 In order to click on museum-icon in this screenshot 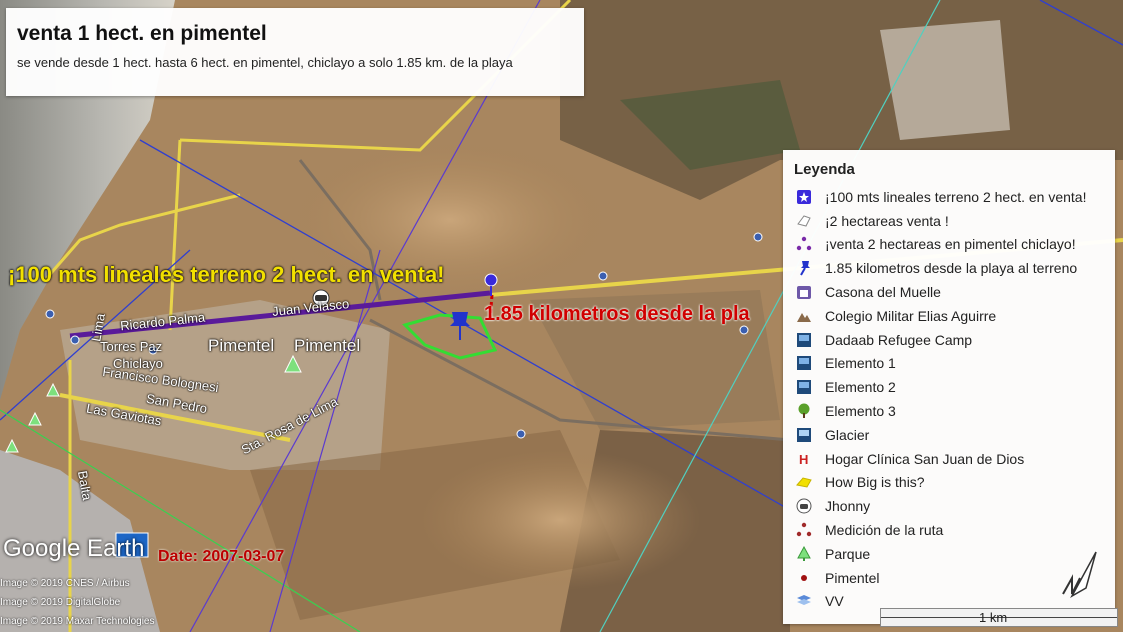, I will do `click(804, 292)`.